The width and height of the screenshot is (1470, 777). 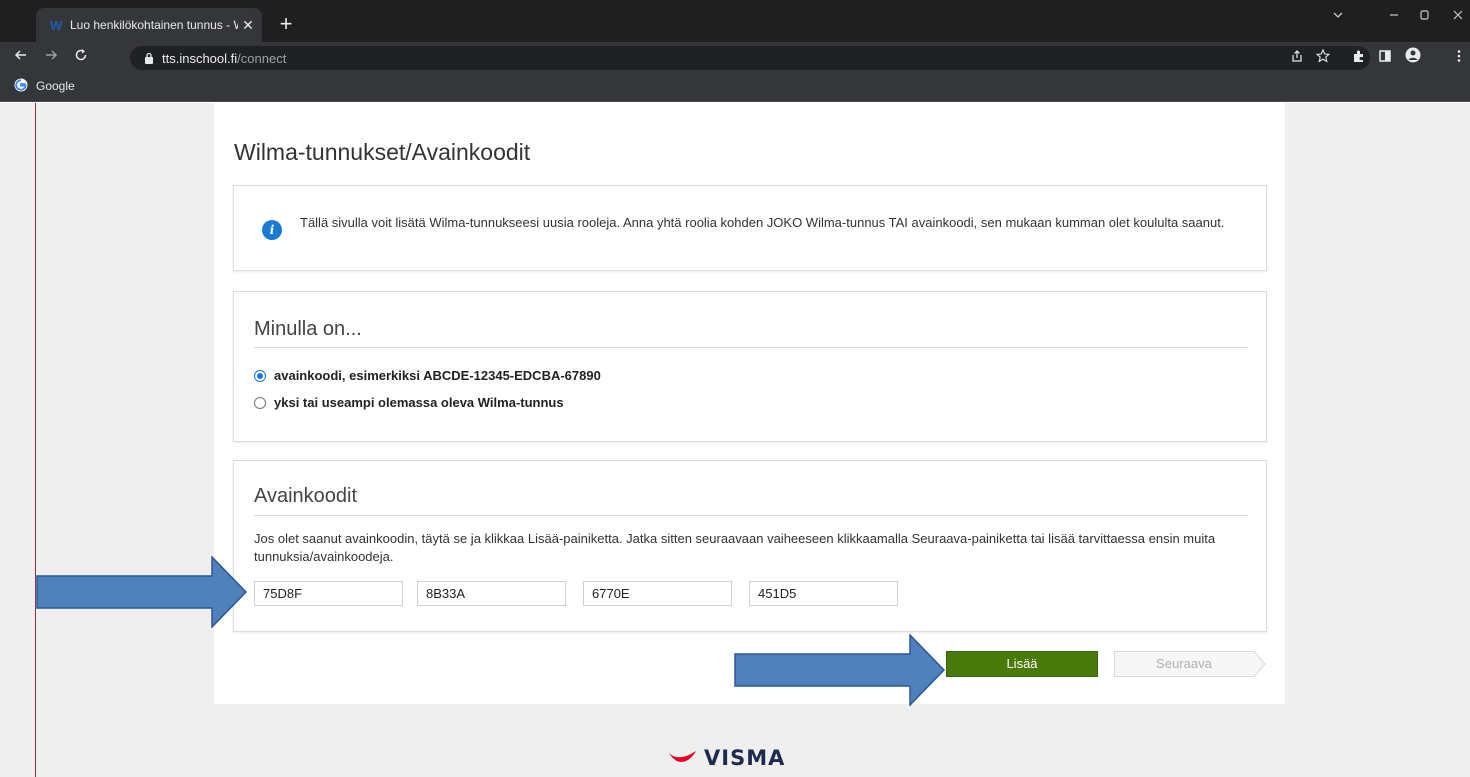 What do you see at coordinates (1458, 16) in the screenshot?
I see `close-icon` at bounding box center [1458, 16].